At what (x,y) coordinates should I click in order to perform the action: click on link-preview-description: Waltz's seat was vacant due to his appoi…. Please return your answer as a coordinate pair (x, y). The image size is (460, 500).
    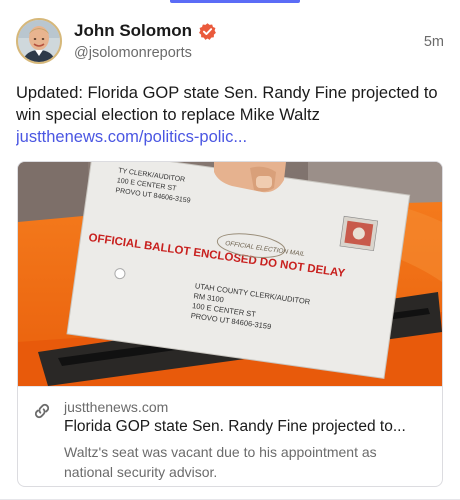
    Looking at the image, I should click on (220, 462).